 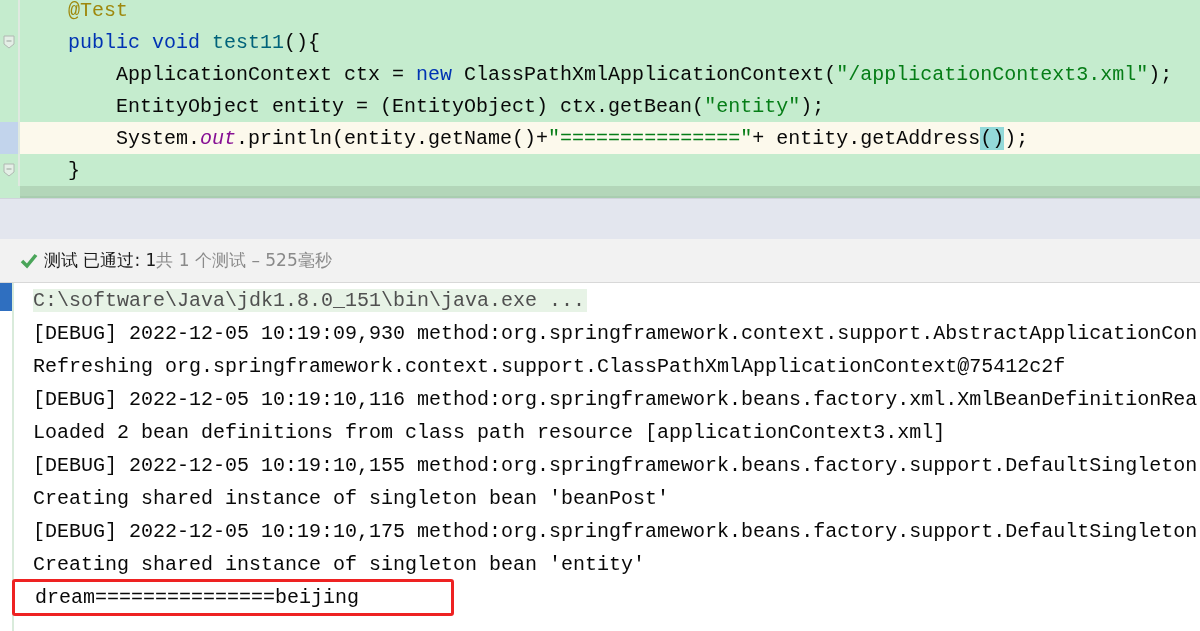 I want to click on console-line: dream===============beijing, so click(x=197, y=597).